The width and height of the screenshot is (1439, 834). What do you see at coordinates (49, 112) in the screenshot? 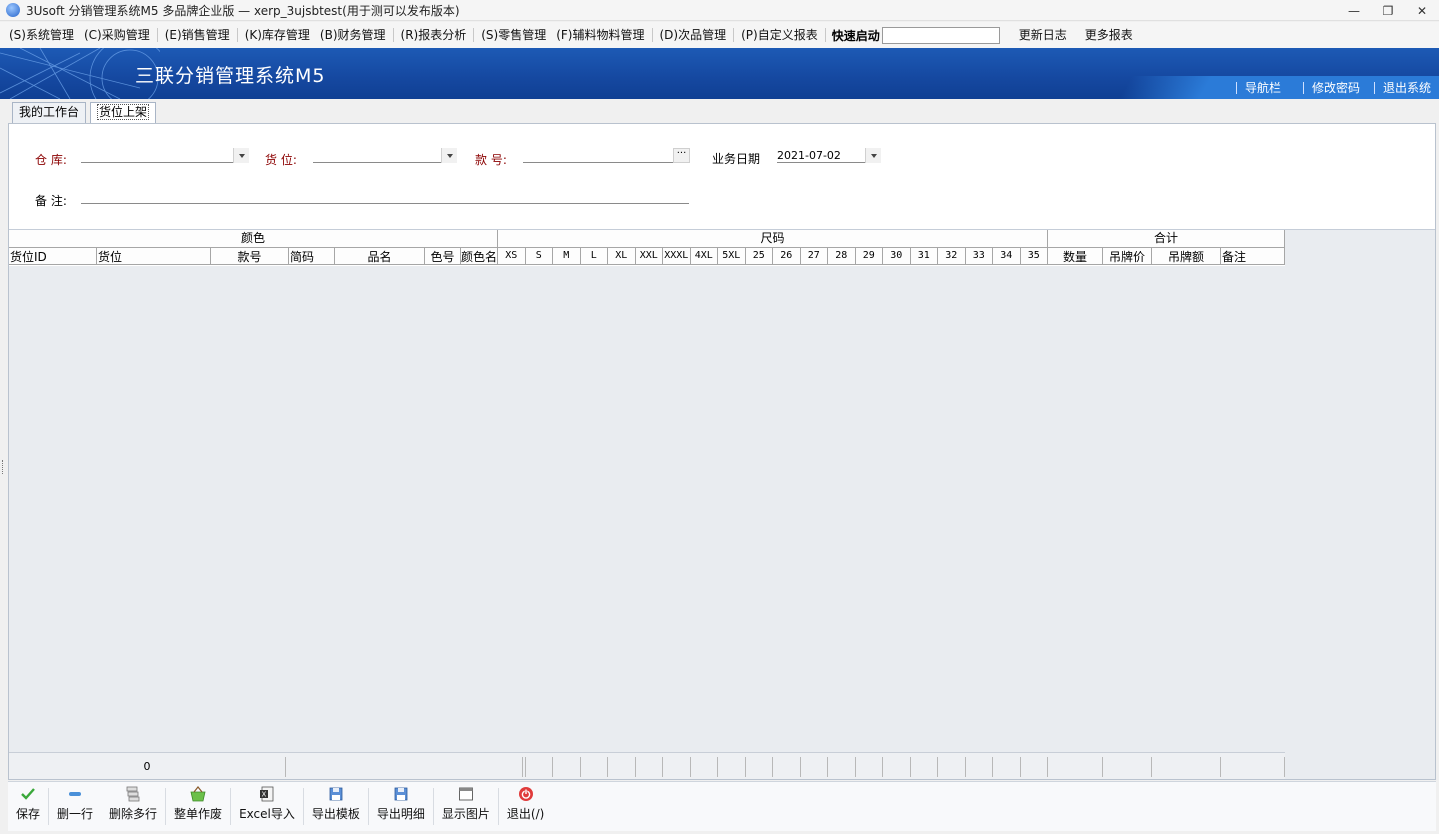
I see `tab-my-workbench: 我的工作台` at bounding box center [49, 112].